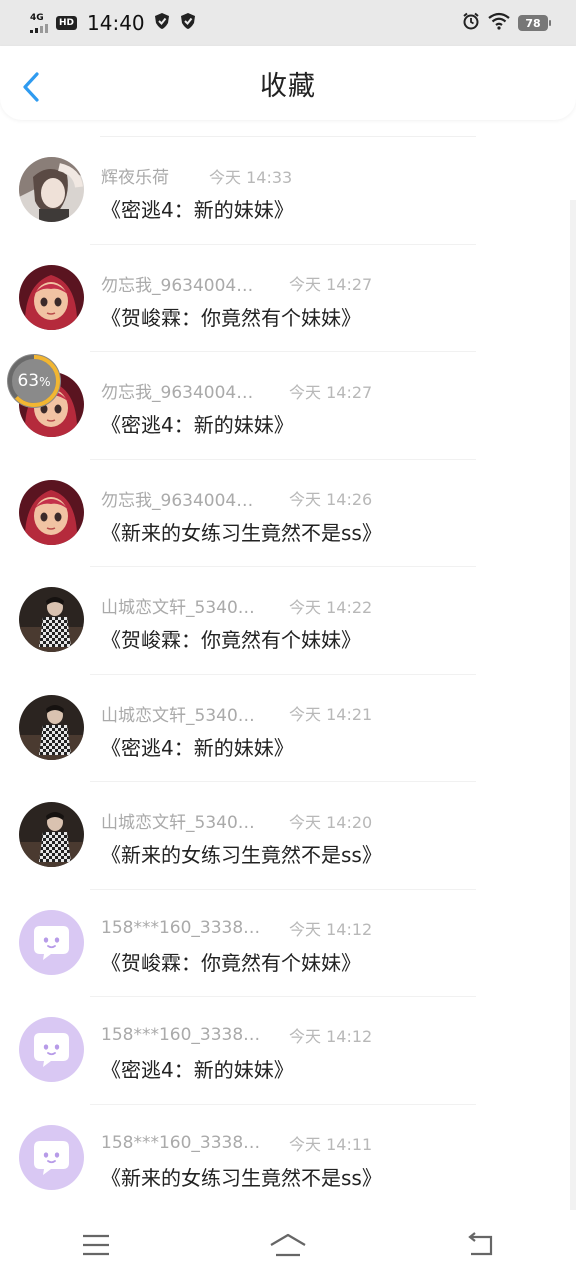 The width and height of the screenshot is (576, 1280). Describe the element at coordinates (67, 23) in the screenshot. I see `hd-badge: HD` at that location.